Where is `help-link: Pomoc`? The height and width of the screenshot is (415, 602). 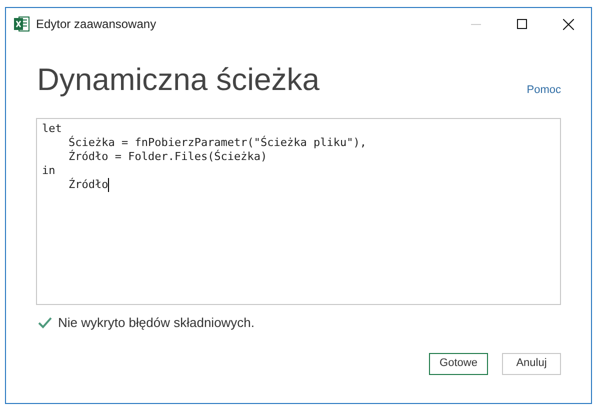 help-link: Pomoc is located at coordinates (543, 90).